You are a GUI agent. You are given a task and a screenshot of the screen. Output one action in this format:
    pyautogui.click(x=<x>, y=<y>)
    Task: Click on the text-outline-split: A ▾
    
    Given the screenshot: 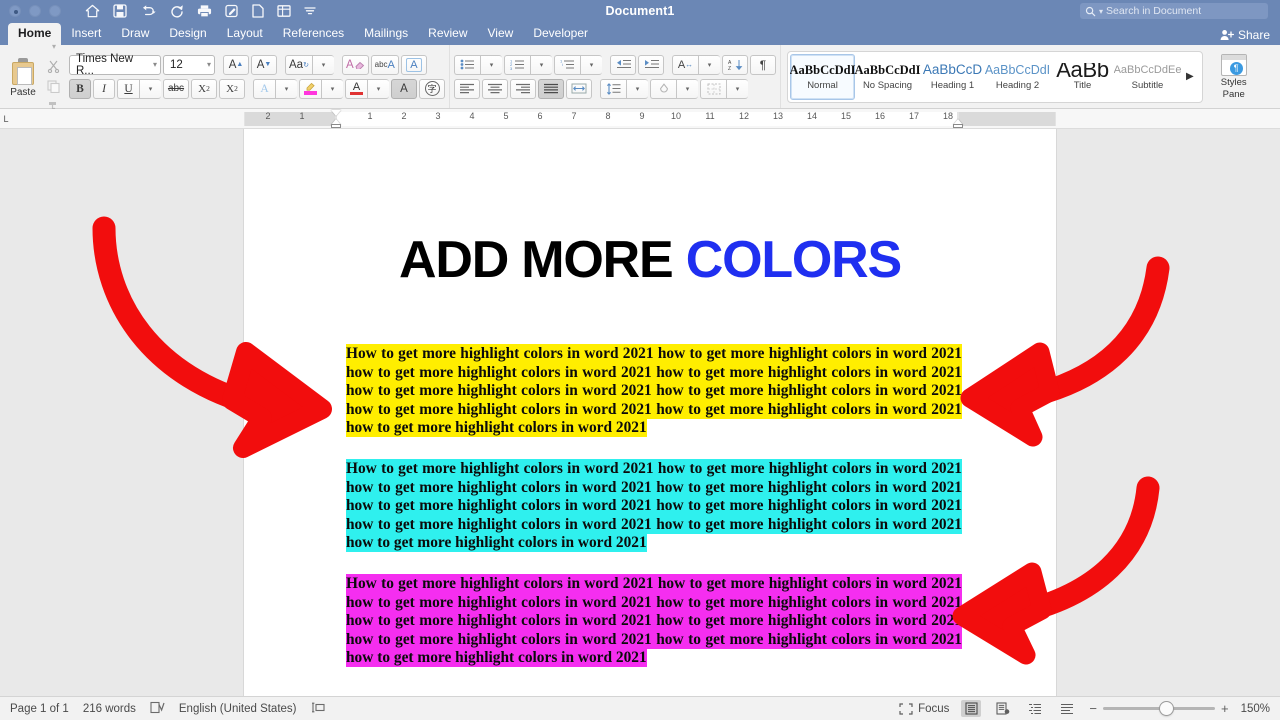 What is the action you would take?
    pyautogui.click(x=275, y=88)
    